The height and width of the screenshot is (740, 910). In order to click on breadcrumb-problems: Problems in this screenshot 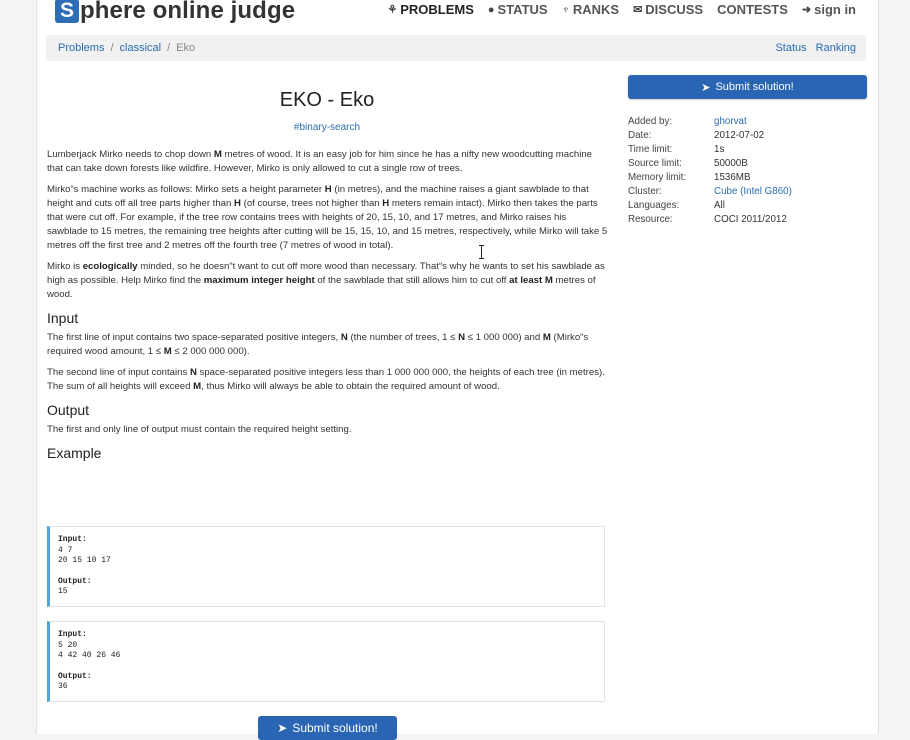, I will do `click(81, 48)`.